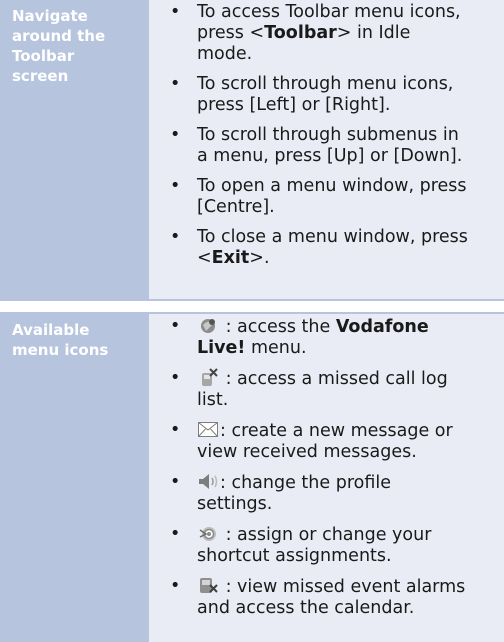 This screenshot has width=504, height=642. What do you see at coordinates (350, 535) in the screenshot?
I see `menu-icon-item-line: : assign or change your` at bounding box center [350, 535].